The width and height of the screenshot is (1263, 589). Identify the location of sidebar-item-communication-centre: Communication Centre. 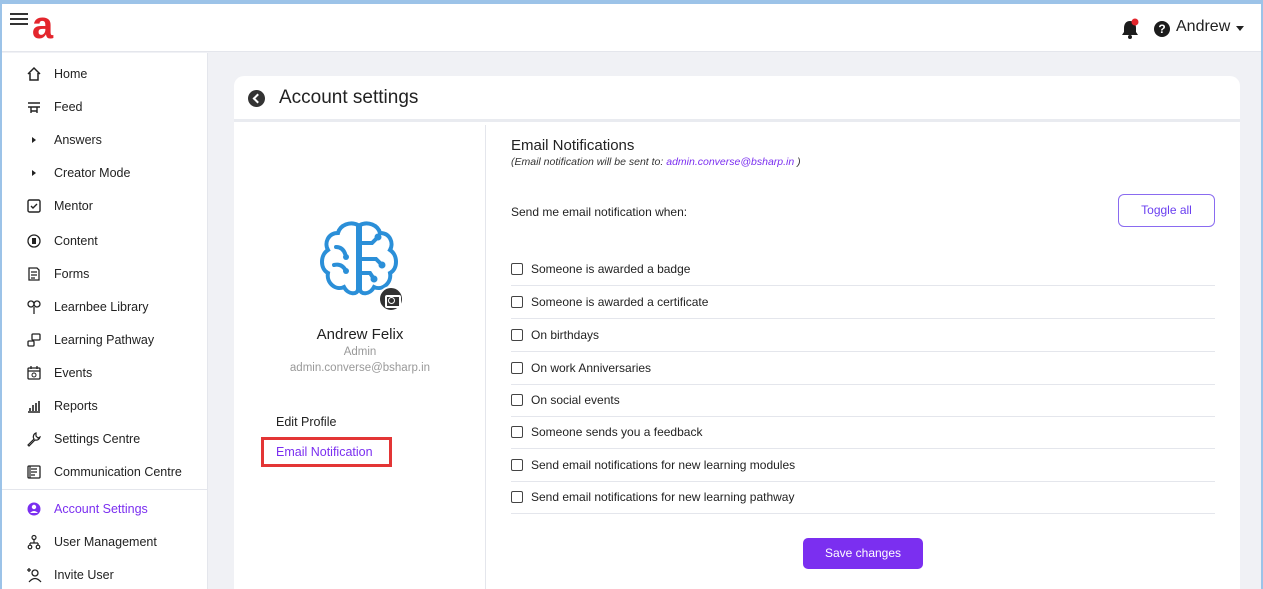
(105, 472).